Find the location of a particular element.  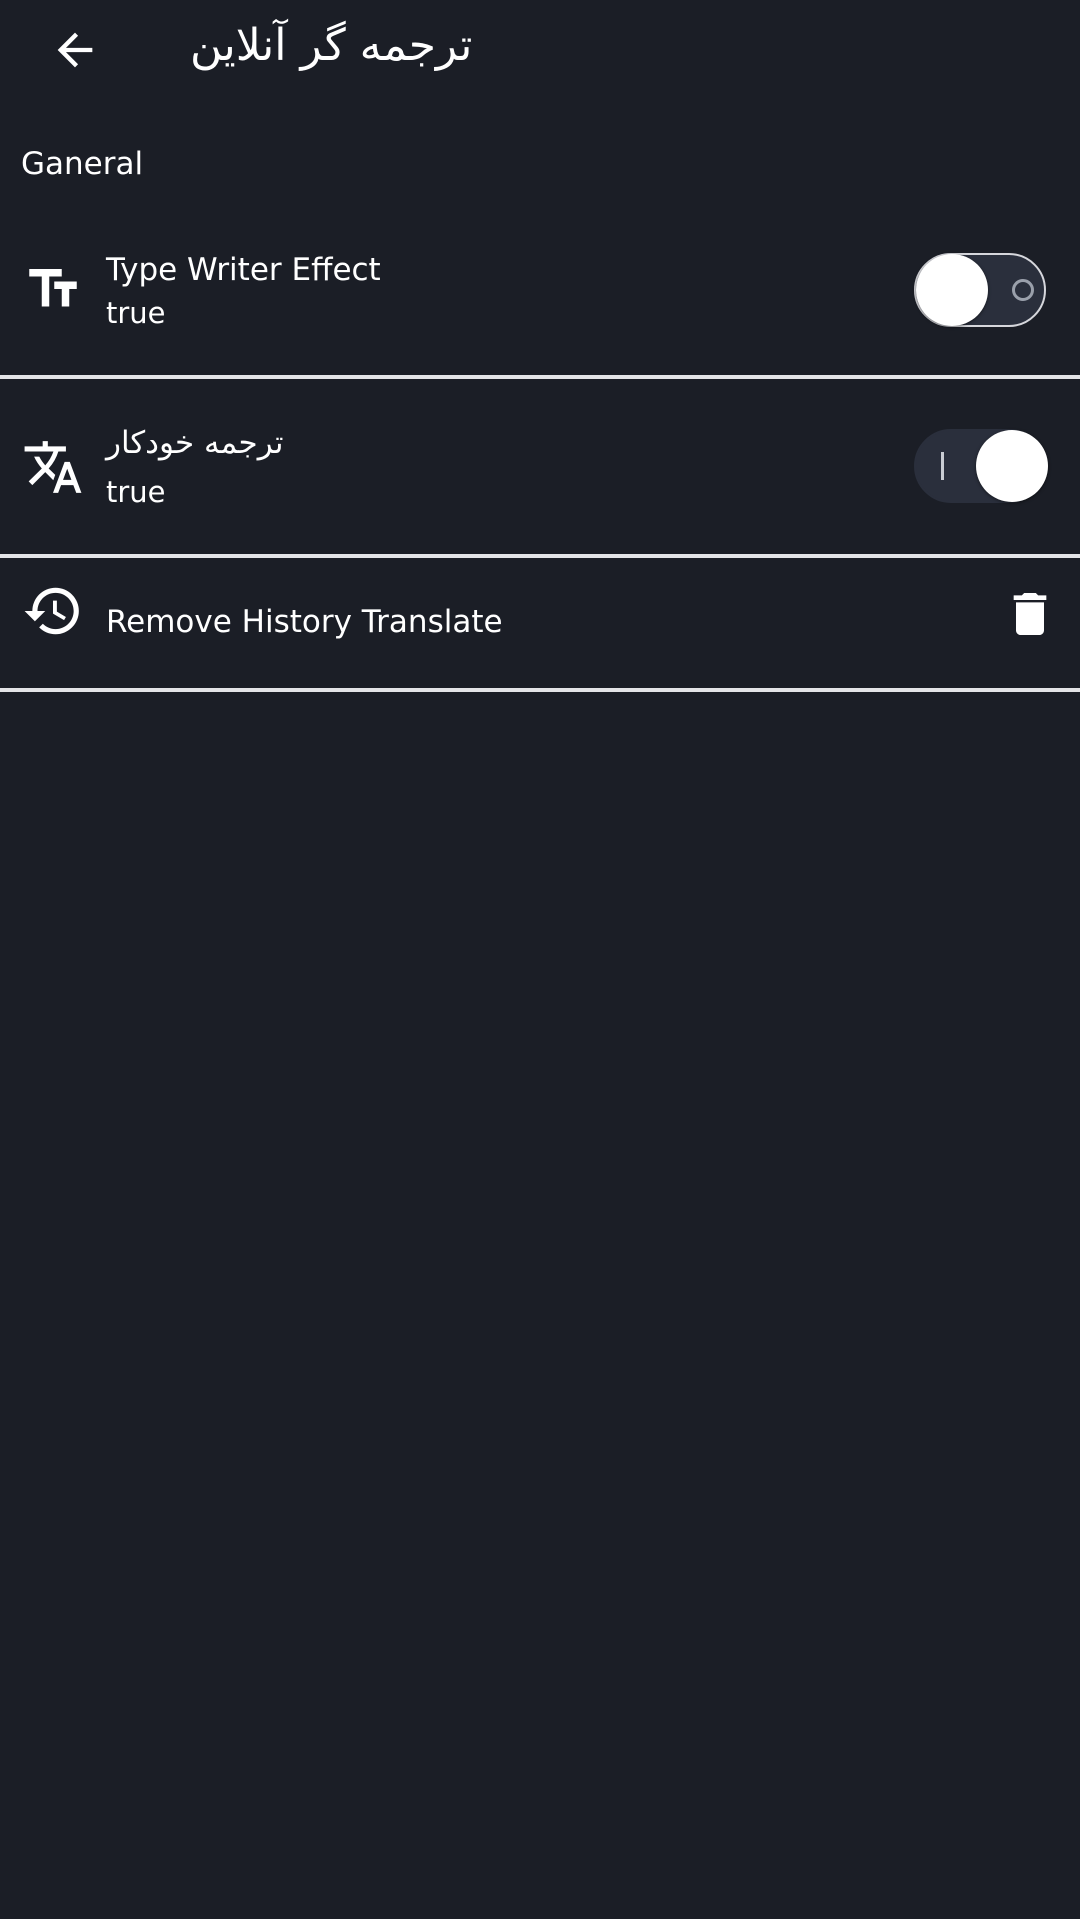

preference-title: Remove History Translate is located at coordinates (304, 622).